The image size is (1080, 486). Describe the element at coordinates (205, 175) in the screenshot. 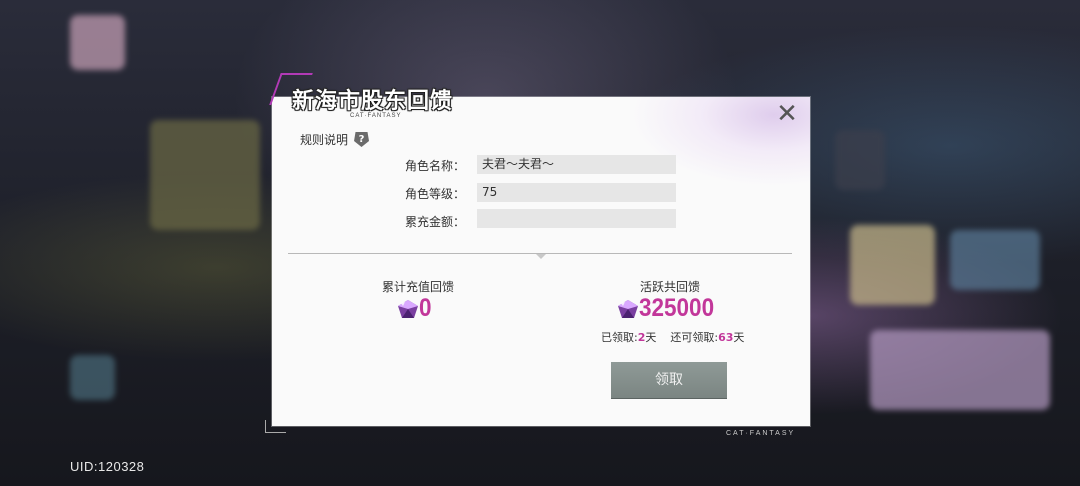

I see `background-shop-window` at that location.